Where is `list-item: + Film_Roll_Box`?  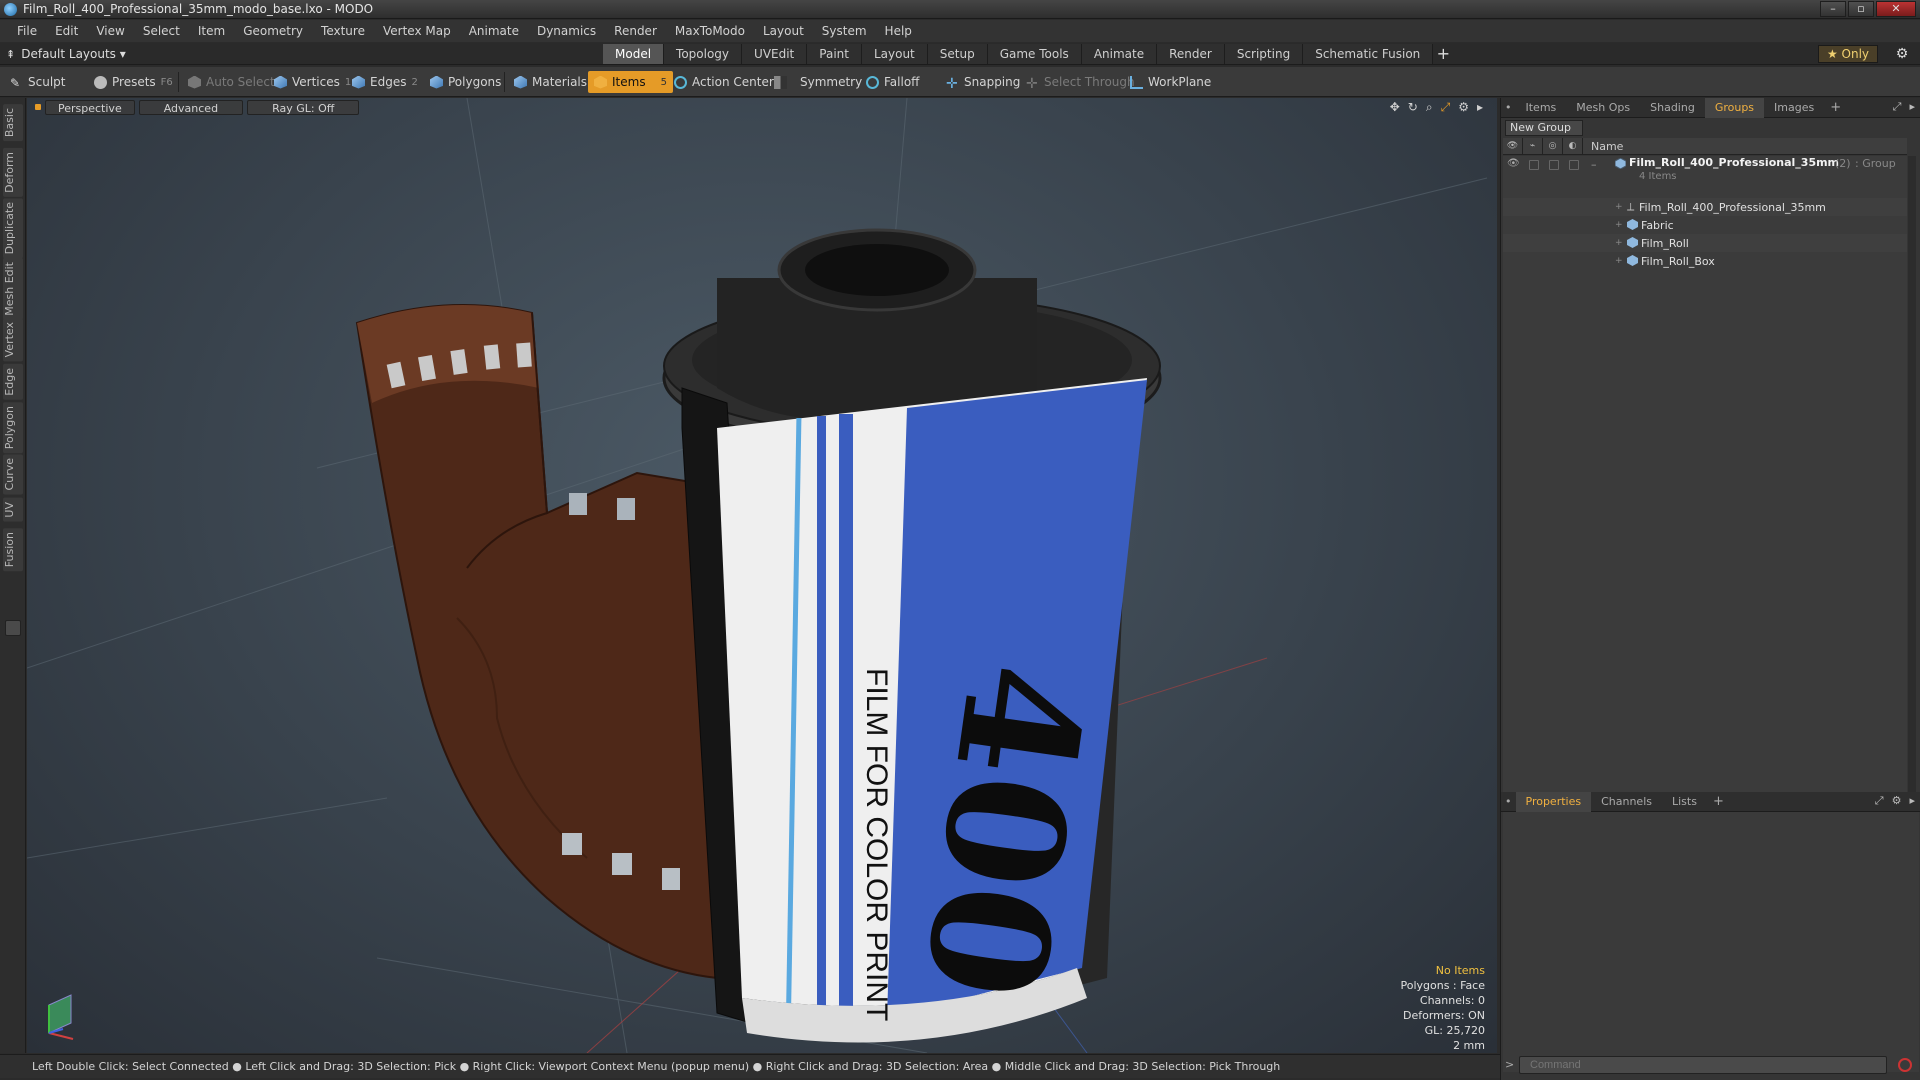 list-item: + Film_Roll_Box is located at coordinates (1705, 261).